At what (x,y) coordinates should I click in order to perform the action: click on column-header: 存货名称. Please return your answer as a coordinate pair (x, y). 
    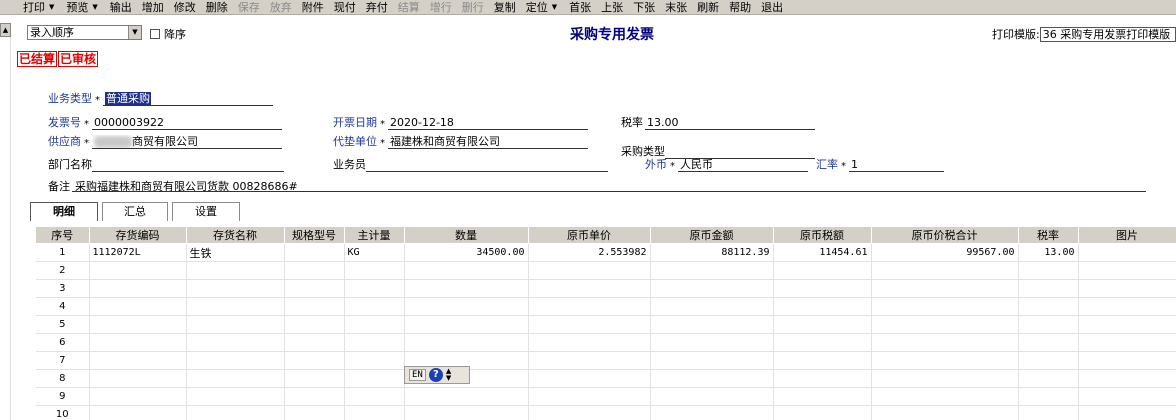
    Looking at the image, I should click on (235, 235).